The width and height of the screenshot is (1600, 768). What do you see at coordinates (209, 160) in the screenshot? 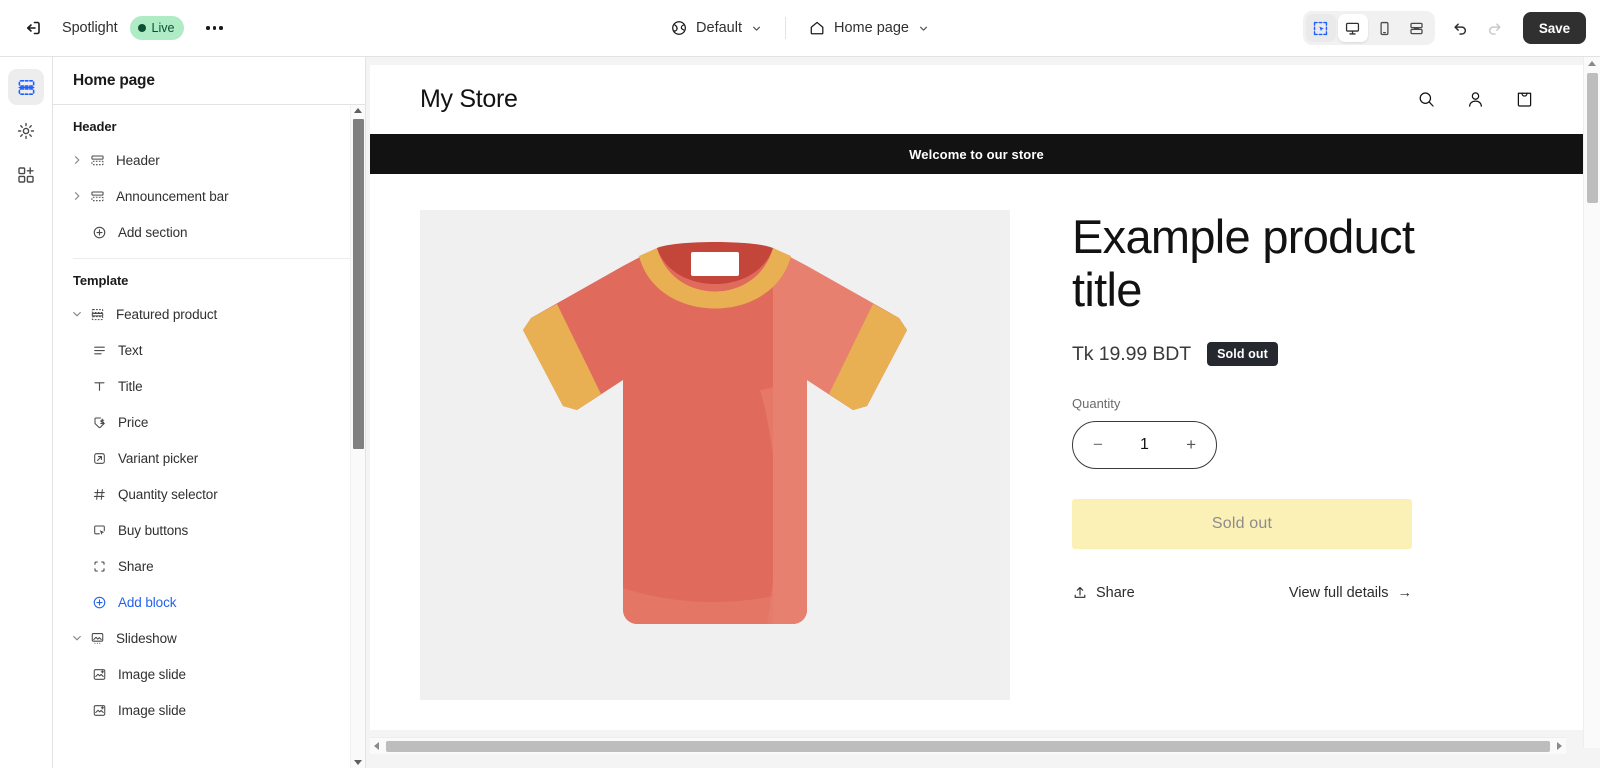
I see `section-row-header: Header` at bounding box center [209, 160].